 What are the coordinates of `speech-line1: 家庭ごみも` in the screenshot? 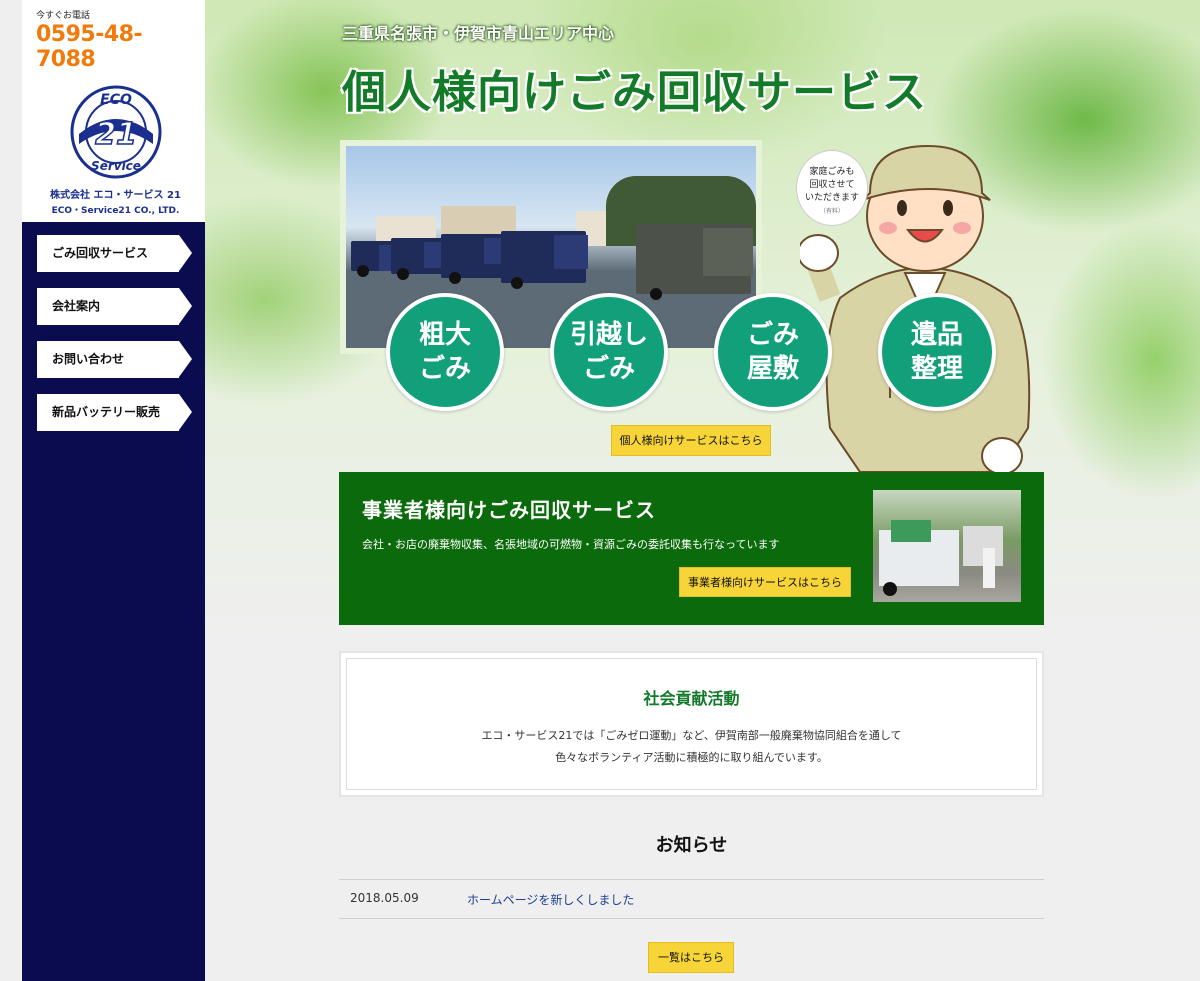 It's located at (832, 172).